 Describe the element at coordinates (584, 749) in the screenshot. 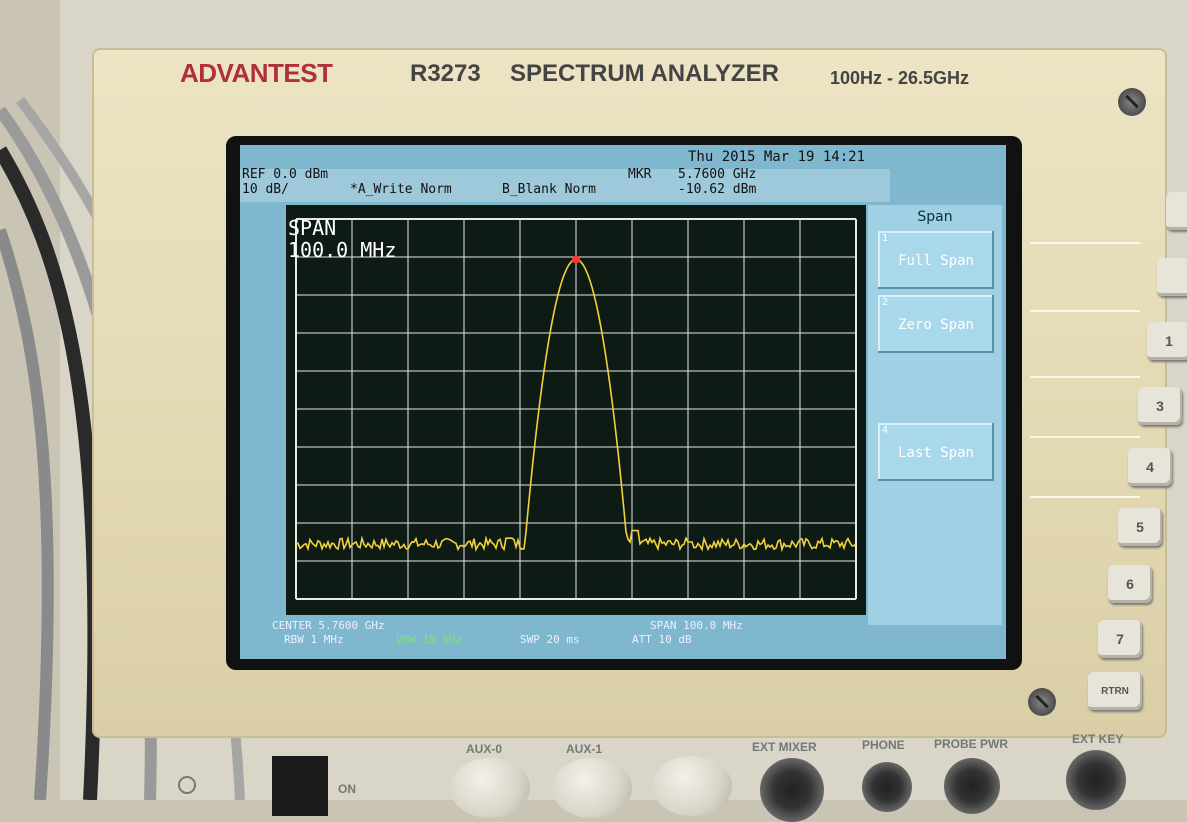

I see `aux1-label: AUX-1` at that location.